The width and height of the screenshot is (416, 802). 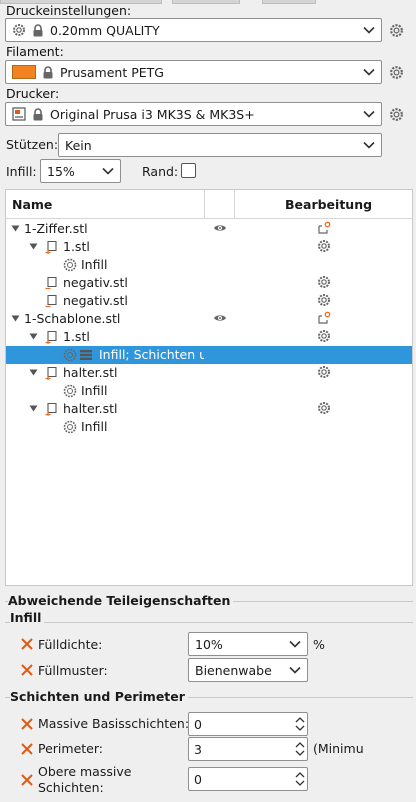 I want to click on divider, so click(x=209, y=622).